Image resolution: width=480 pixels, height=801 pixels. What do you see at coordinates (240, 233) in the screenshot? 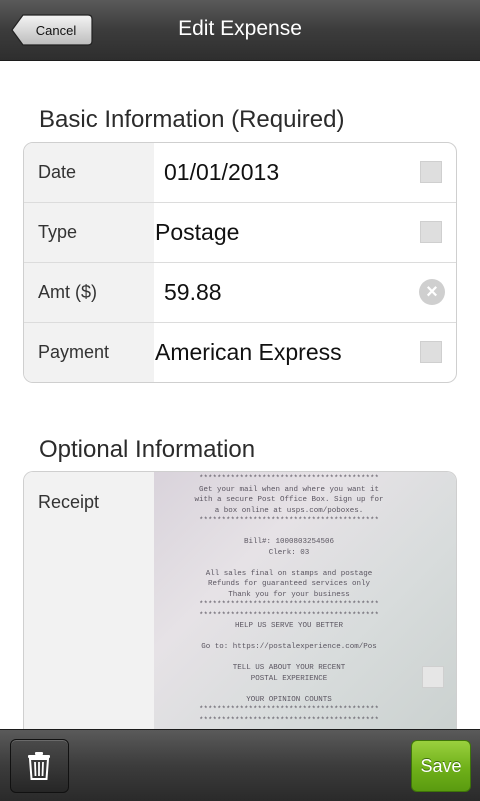
I see `type-row: Type Postage` at bounding box center [240, 233].